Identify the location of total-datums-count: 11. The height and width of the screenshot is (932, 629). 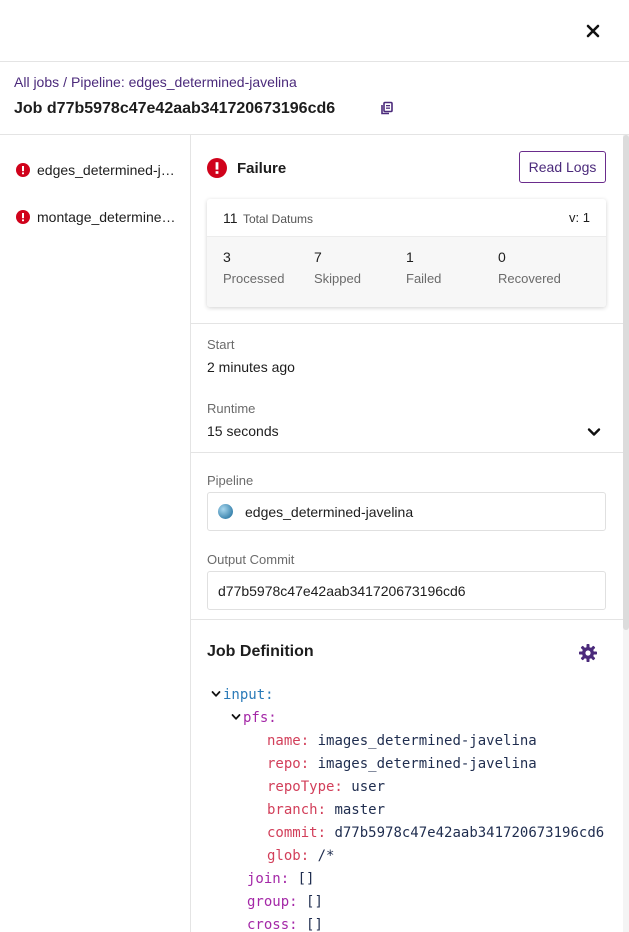
(230, 218).